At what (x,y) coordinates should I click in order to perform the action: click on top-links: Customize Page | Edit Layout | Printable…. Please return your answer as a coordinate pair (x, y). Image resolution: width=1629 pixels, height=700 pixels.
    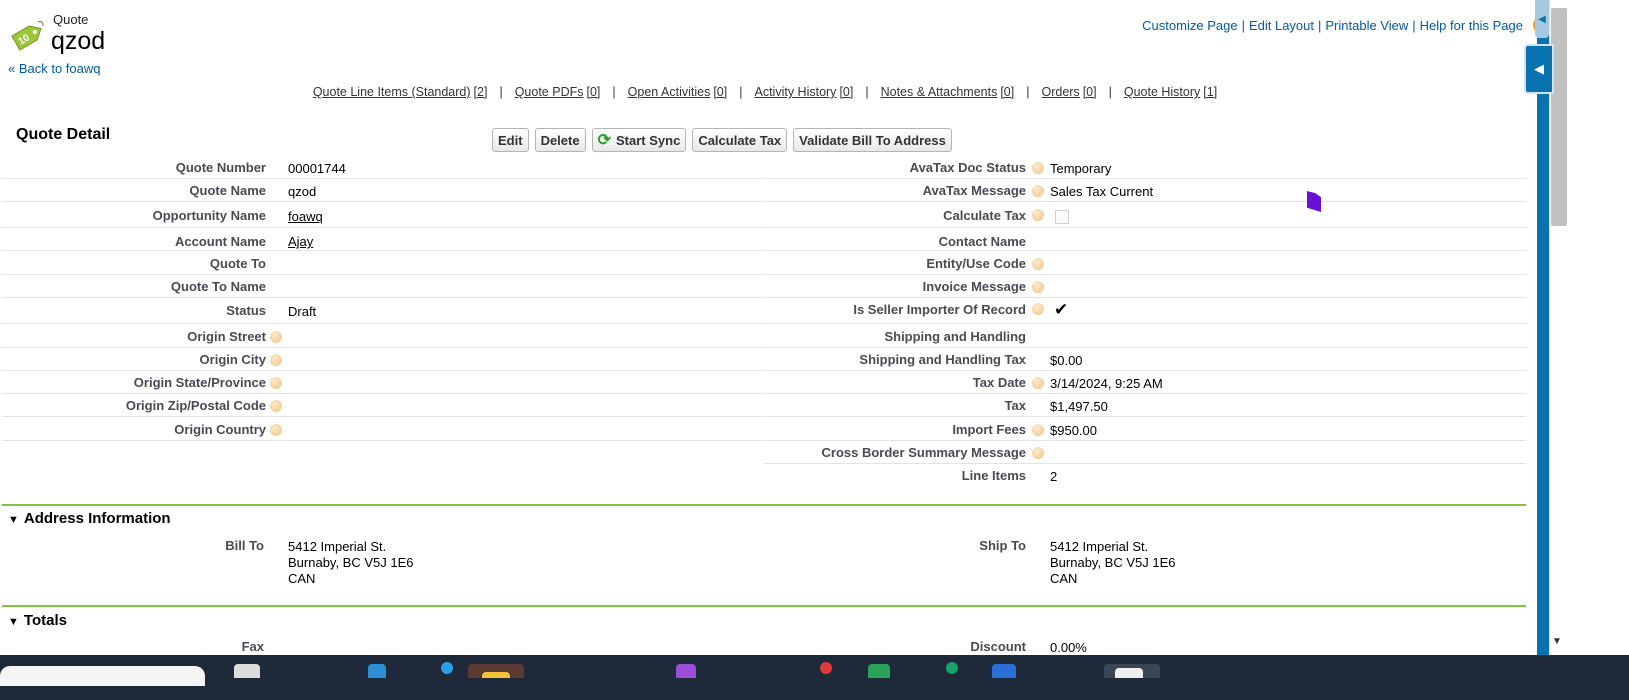
    Looking at the image, I should click on (1346, 25).